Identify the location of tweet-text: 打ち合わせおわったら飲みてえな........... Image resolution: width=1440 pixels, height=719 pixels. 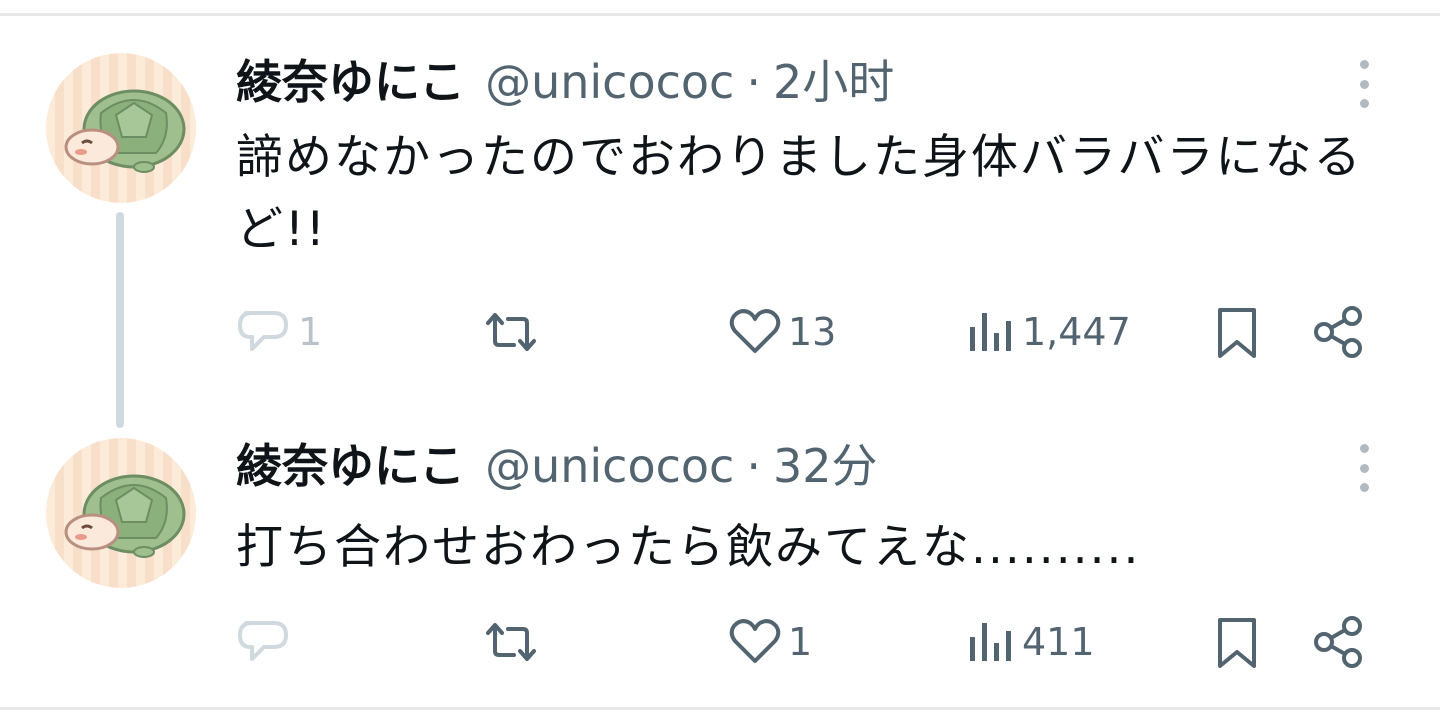
(688, 547).